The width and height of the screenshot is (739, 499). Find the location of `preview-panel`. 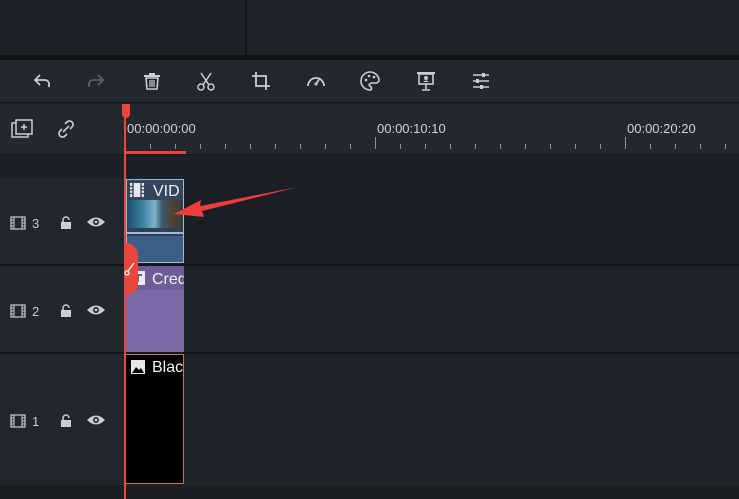

preview-panel is located at coordinates (494, 27).